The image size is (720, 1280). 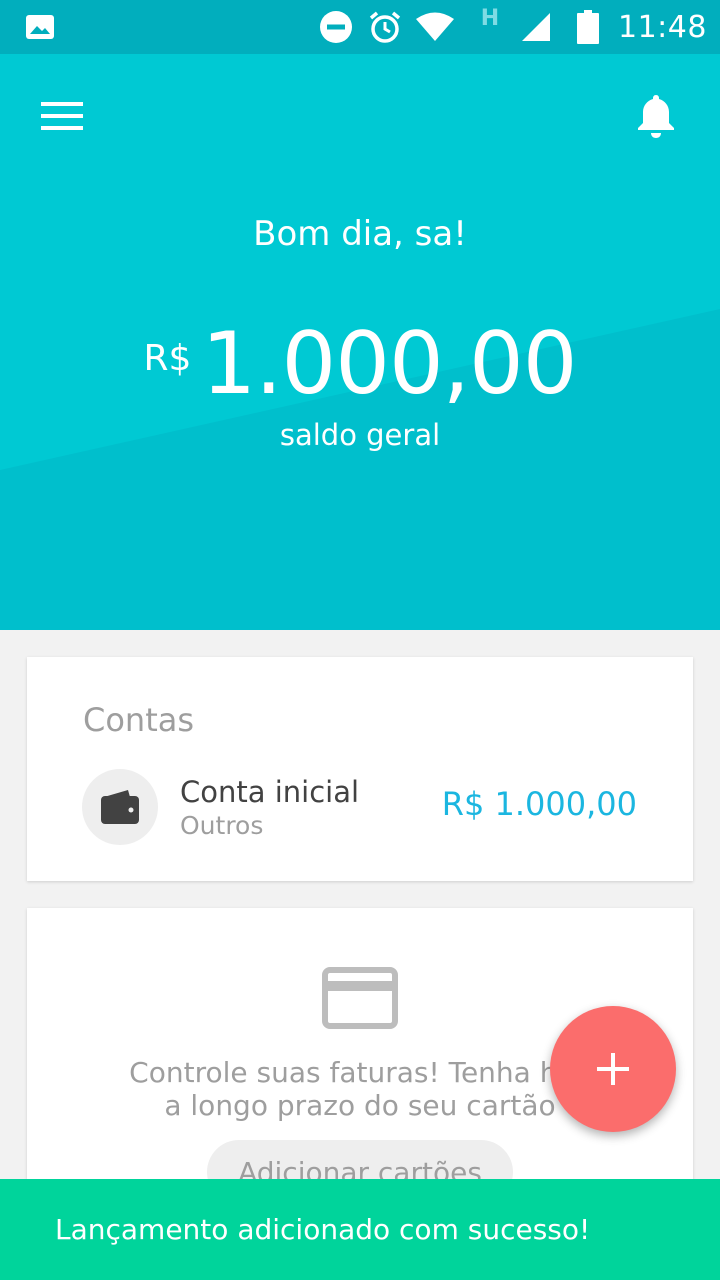 What do you see at coordinates (360, 234) in the screenshot?
I see `greeting: Bom dia, sa!` at bounding box center [360, 234].